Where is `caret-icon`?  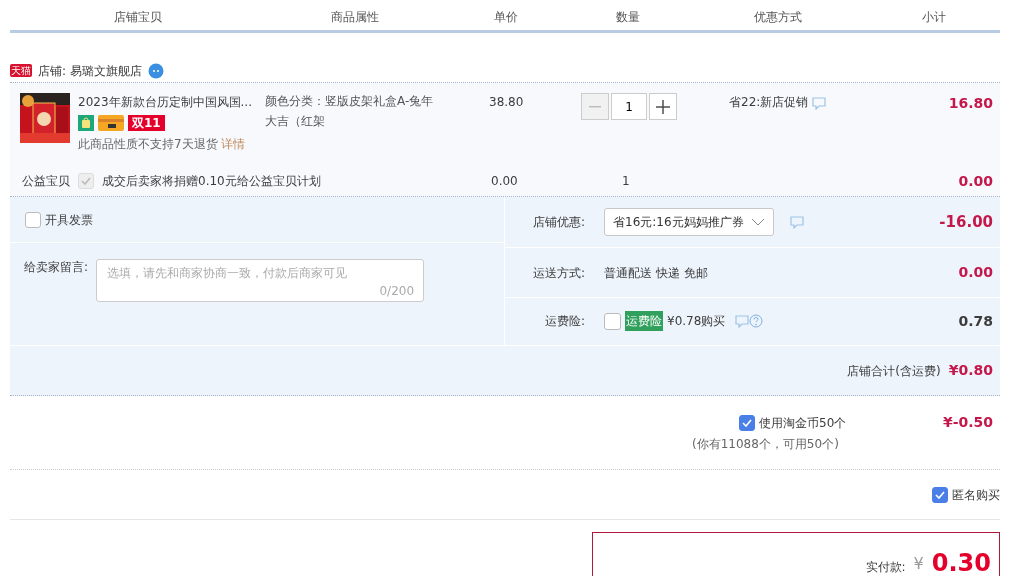
caret-icon is located at coordinates (758, 222).